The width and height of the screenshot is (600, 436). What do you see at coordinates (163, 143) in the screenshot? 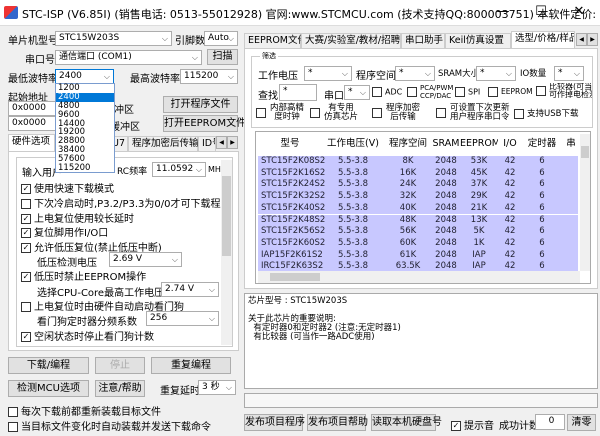
I see `tab-encrypted-transfer: 程序加密后传输` at bounding box center [163, 143].